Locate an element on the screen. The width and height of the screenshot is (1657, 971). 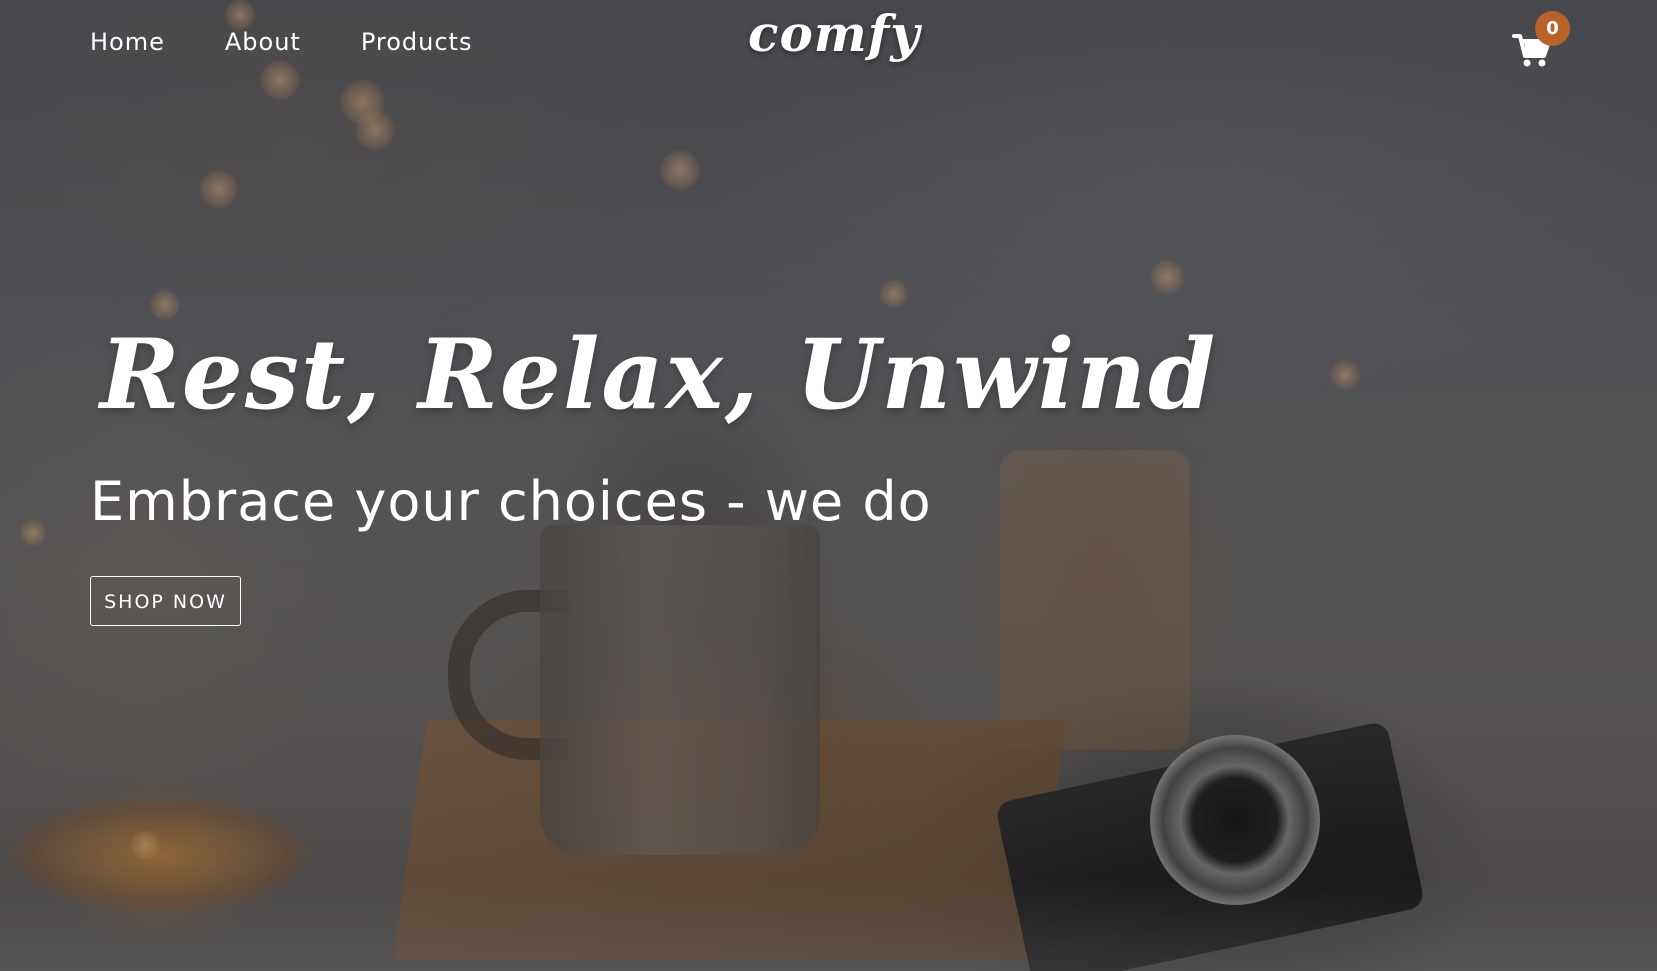
hero-title: Rest, Relax, Unwind is located at coordinates (659, 374).